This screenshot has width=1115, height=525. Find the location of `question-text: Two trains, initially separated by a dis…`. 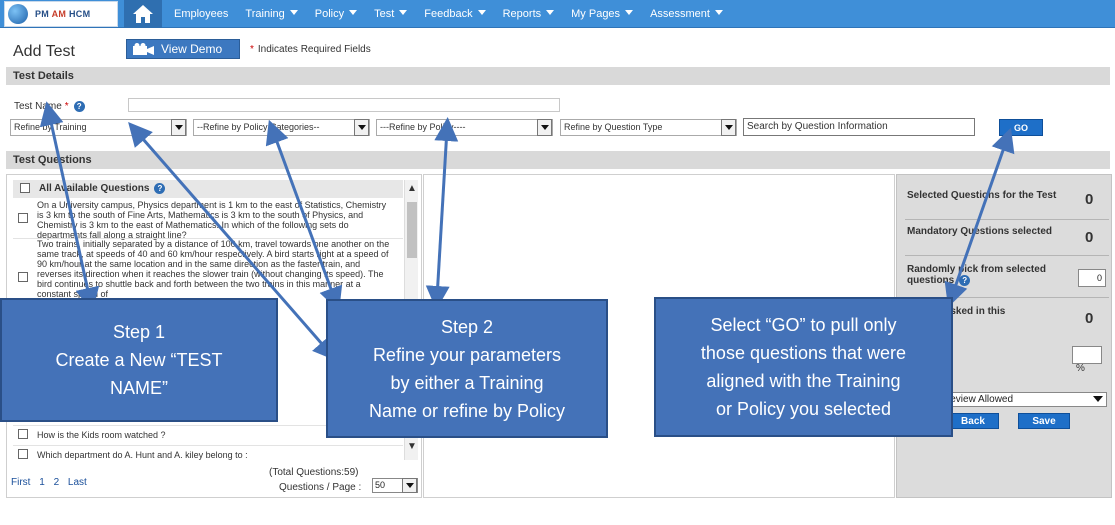

question-text: Two trains, initially separated by a dis… is located at coordinates (213, 269).